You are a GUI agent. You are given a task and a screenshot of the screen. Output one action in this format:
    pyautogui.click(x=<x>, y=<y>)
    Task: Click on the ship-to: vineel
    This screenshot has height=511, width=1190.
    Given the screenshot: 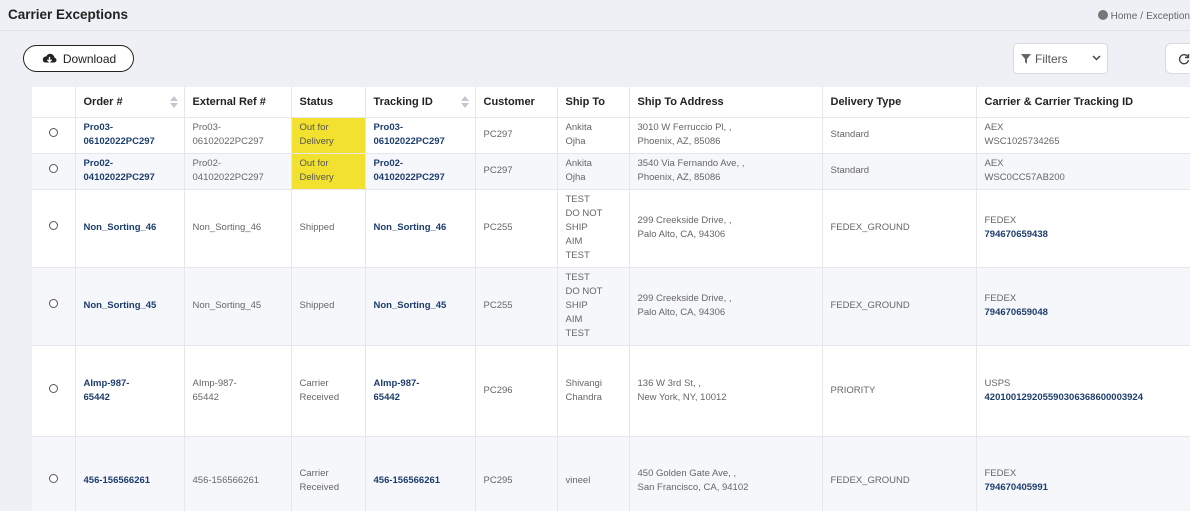 What is the action you would take?
    pyautogui.click(x=593, y=473)
    